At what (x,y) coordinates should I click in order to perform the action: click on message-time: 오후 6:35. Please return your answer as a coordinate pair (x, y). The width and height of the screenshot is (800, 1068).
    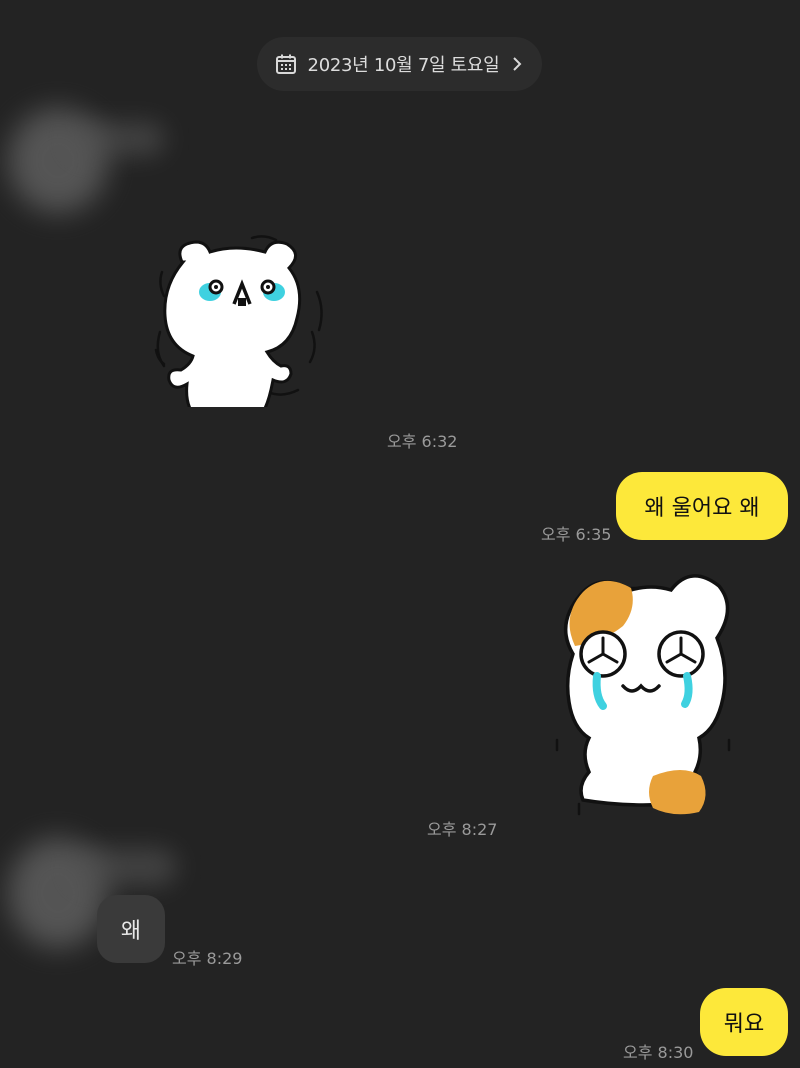
    Looking at the image, I should click on (576, 534).